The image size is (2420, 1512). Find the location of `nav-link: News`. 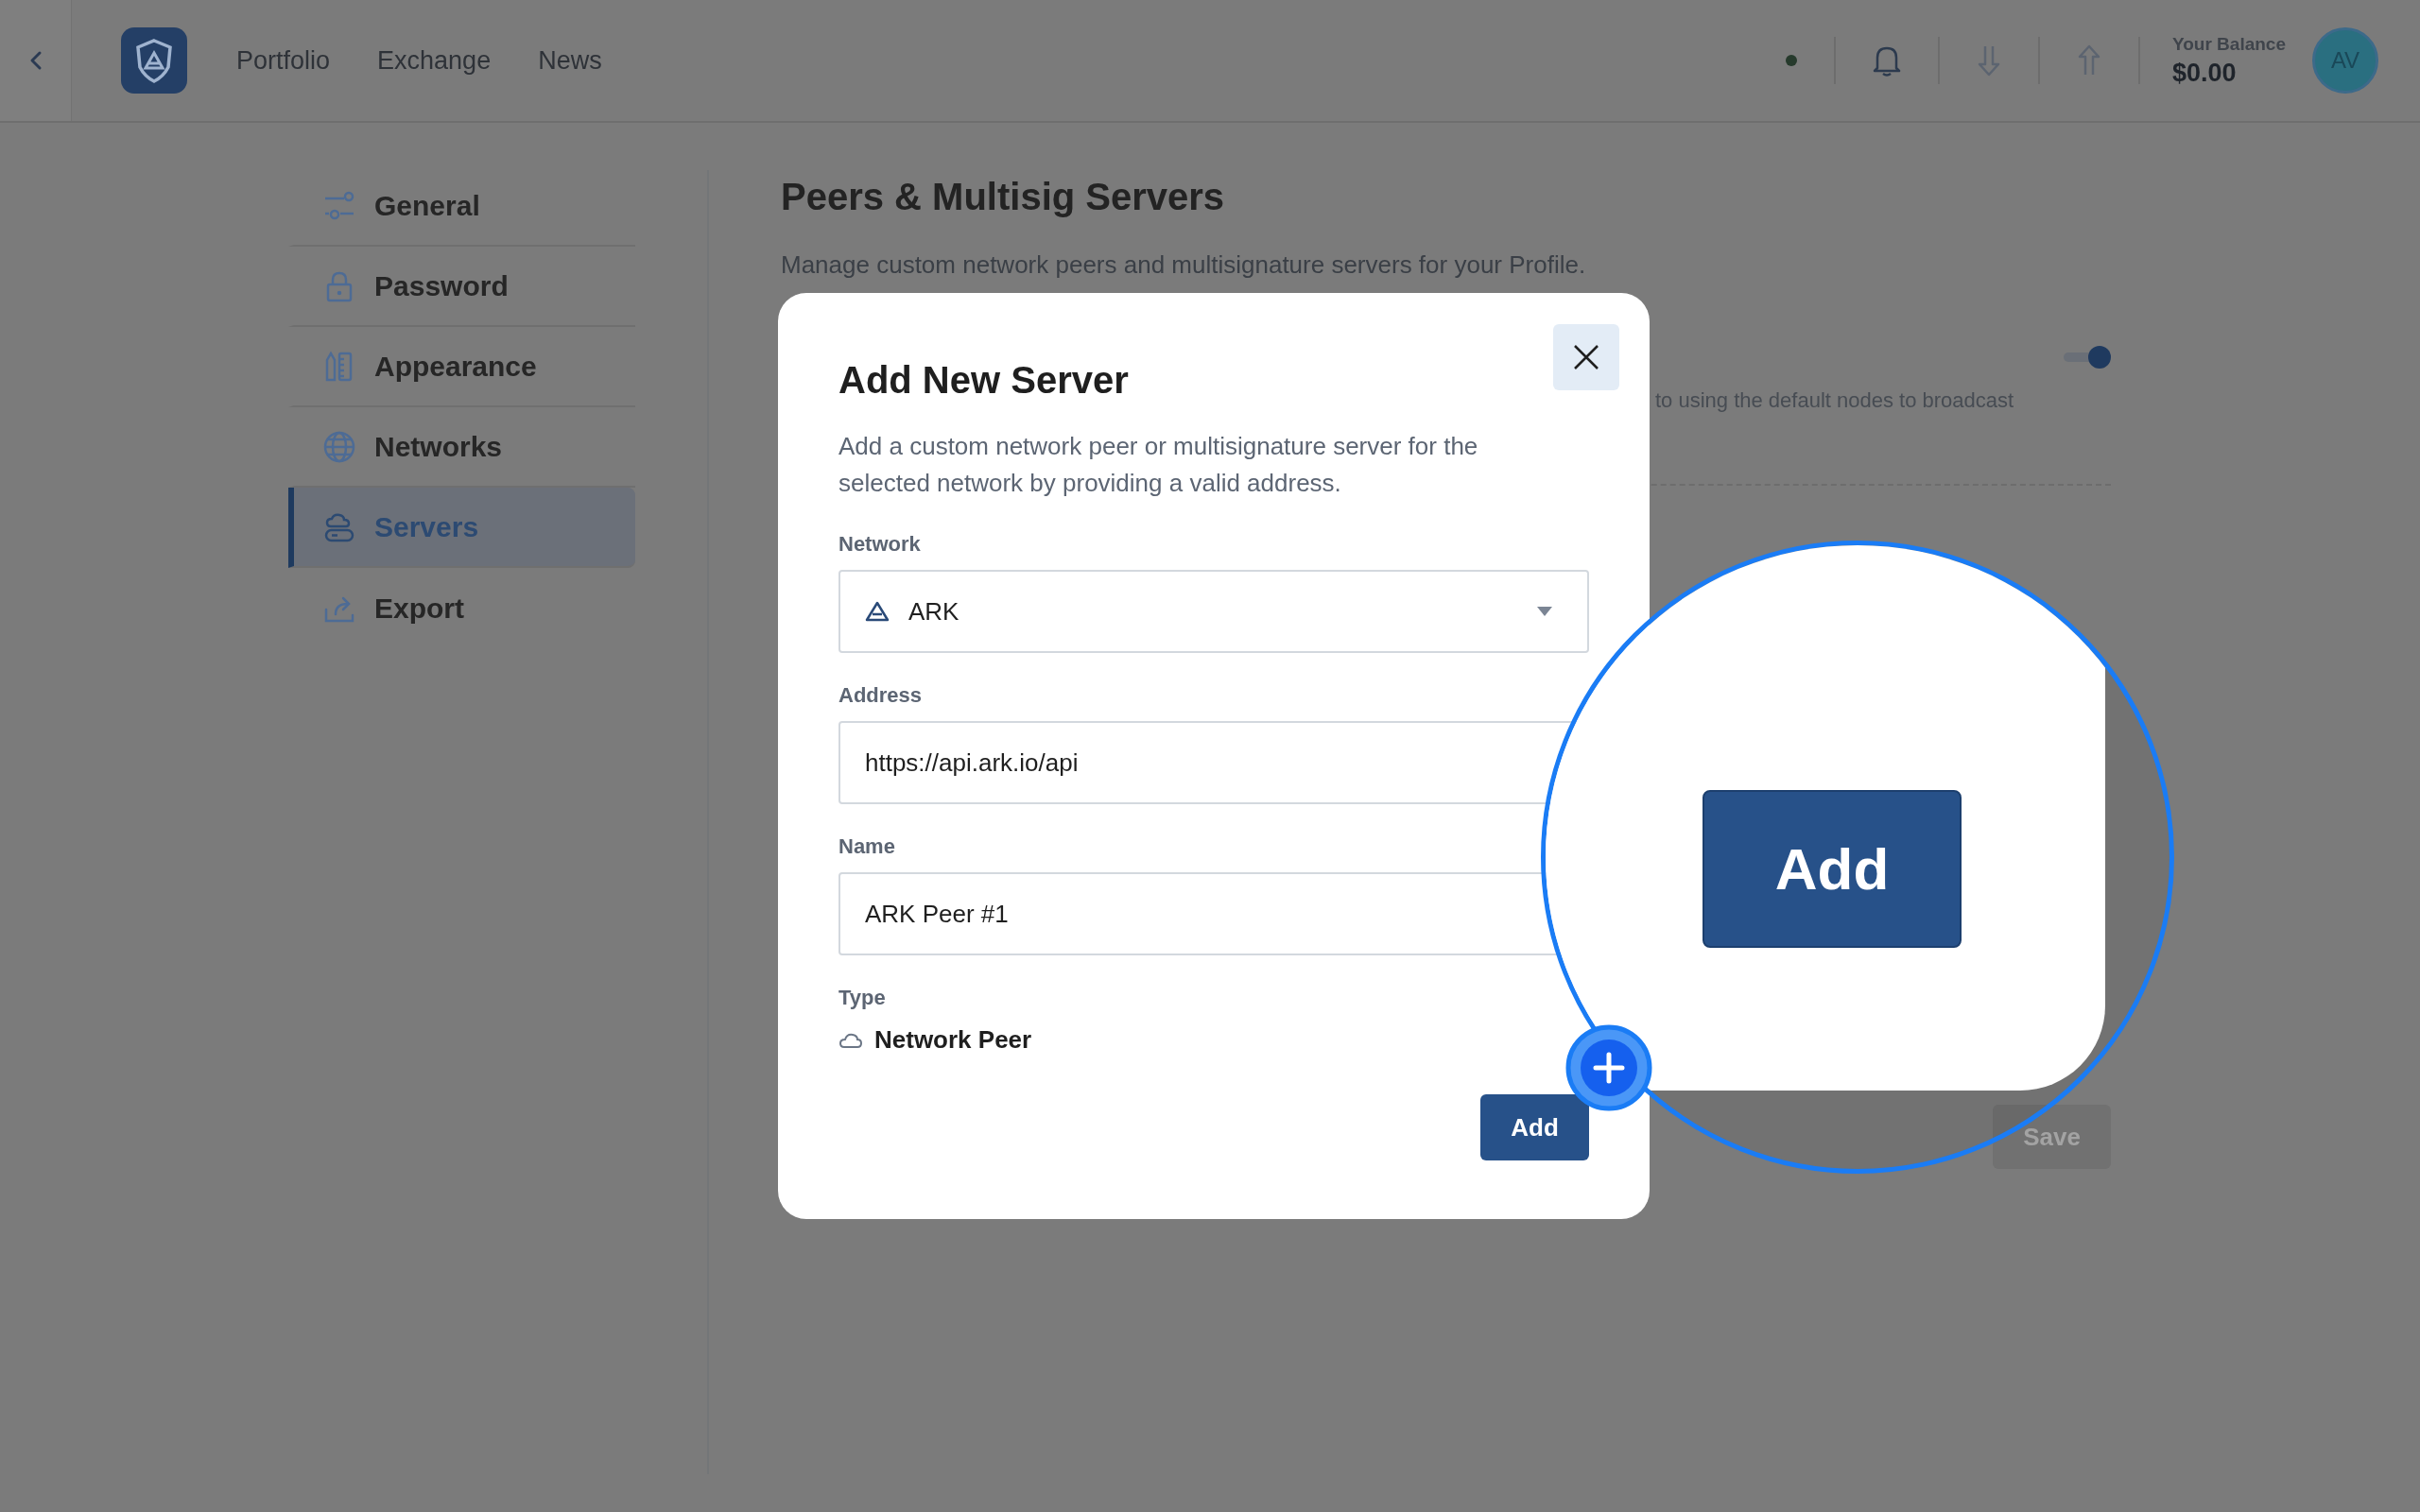

nav-link: News is located at coordinates (570, 60).